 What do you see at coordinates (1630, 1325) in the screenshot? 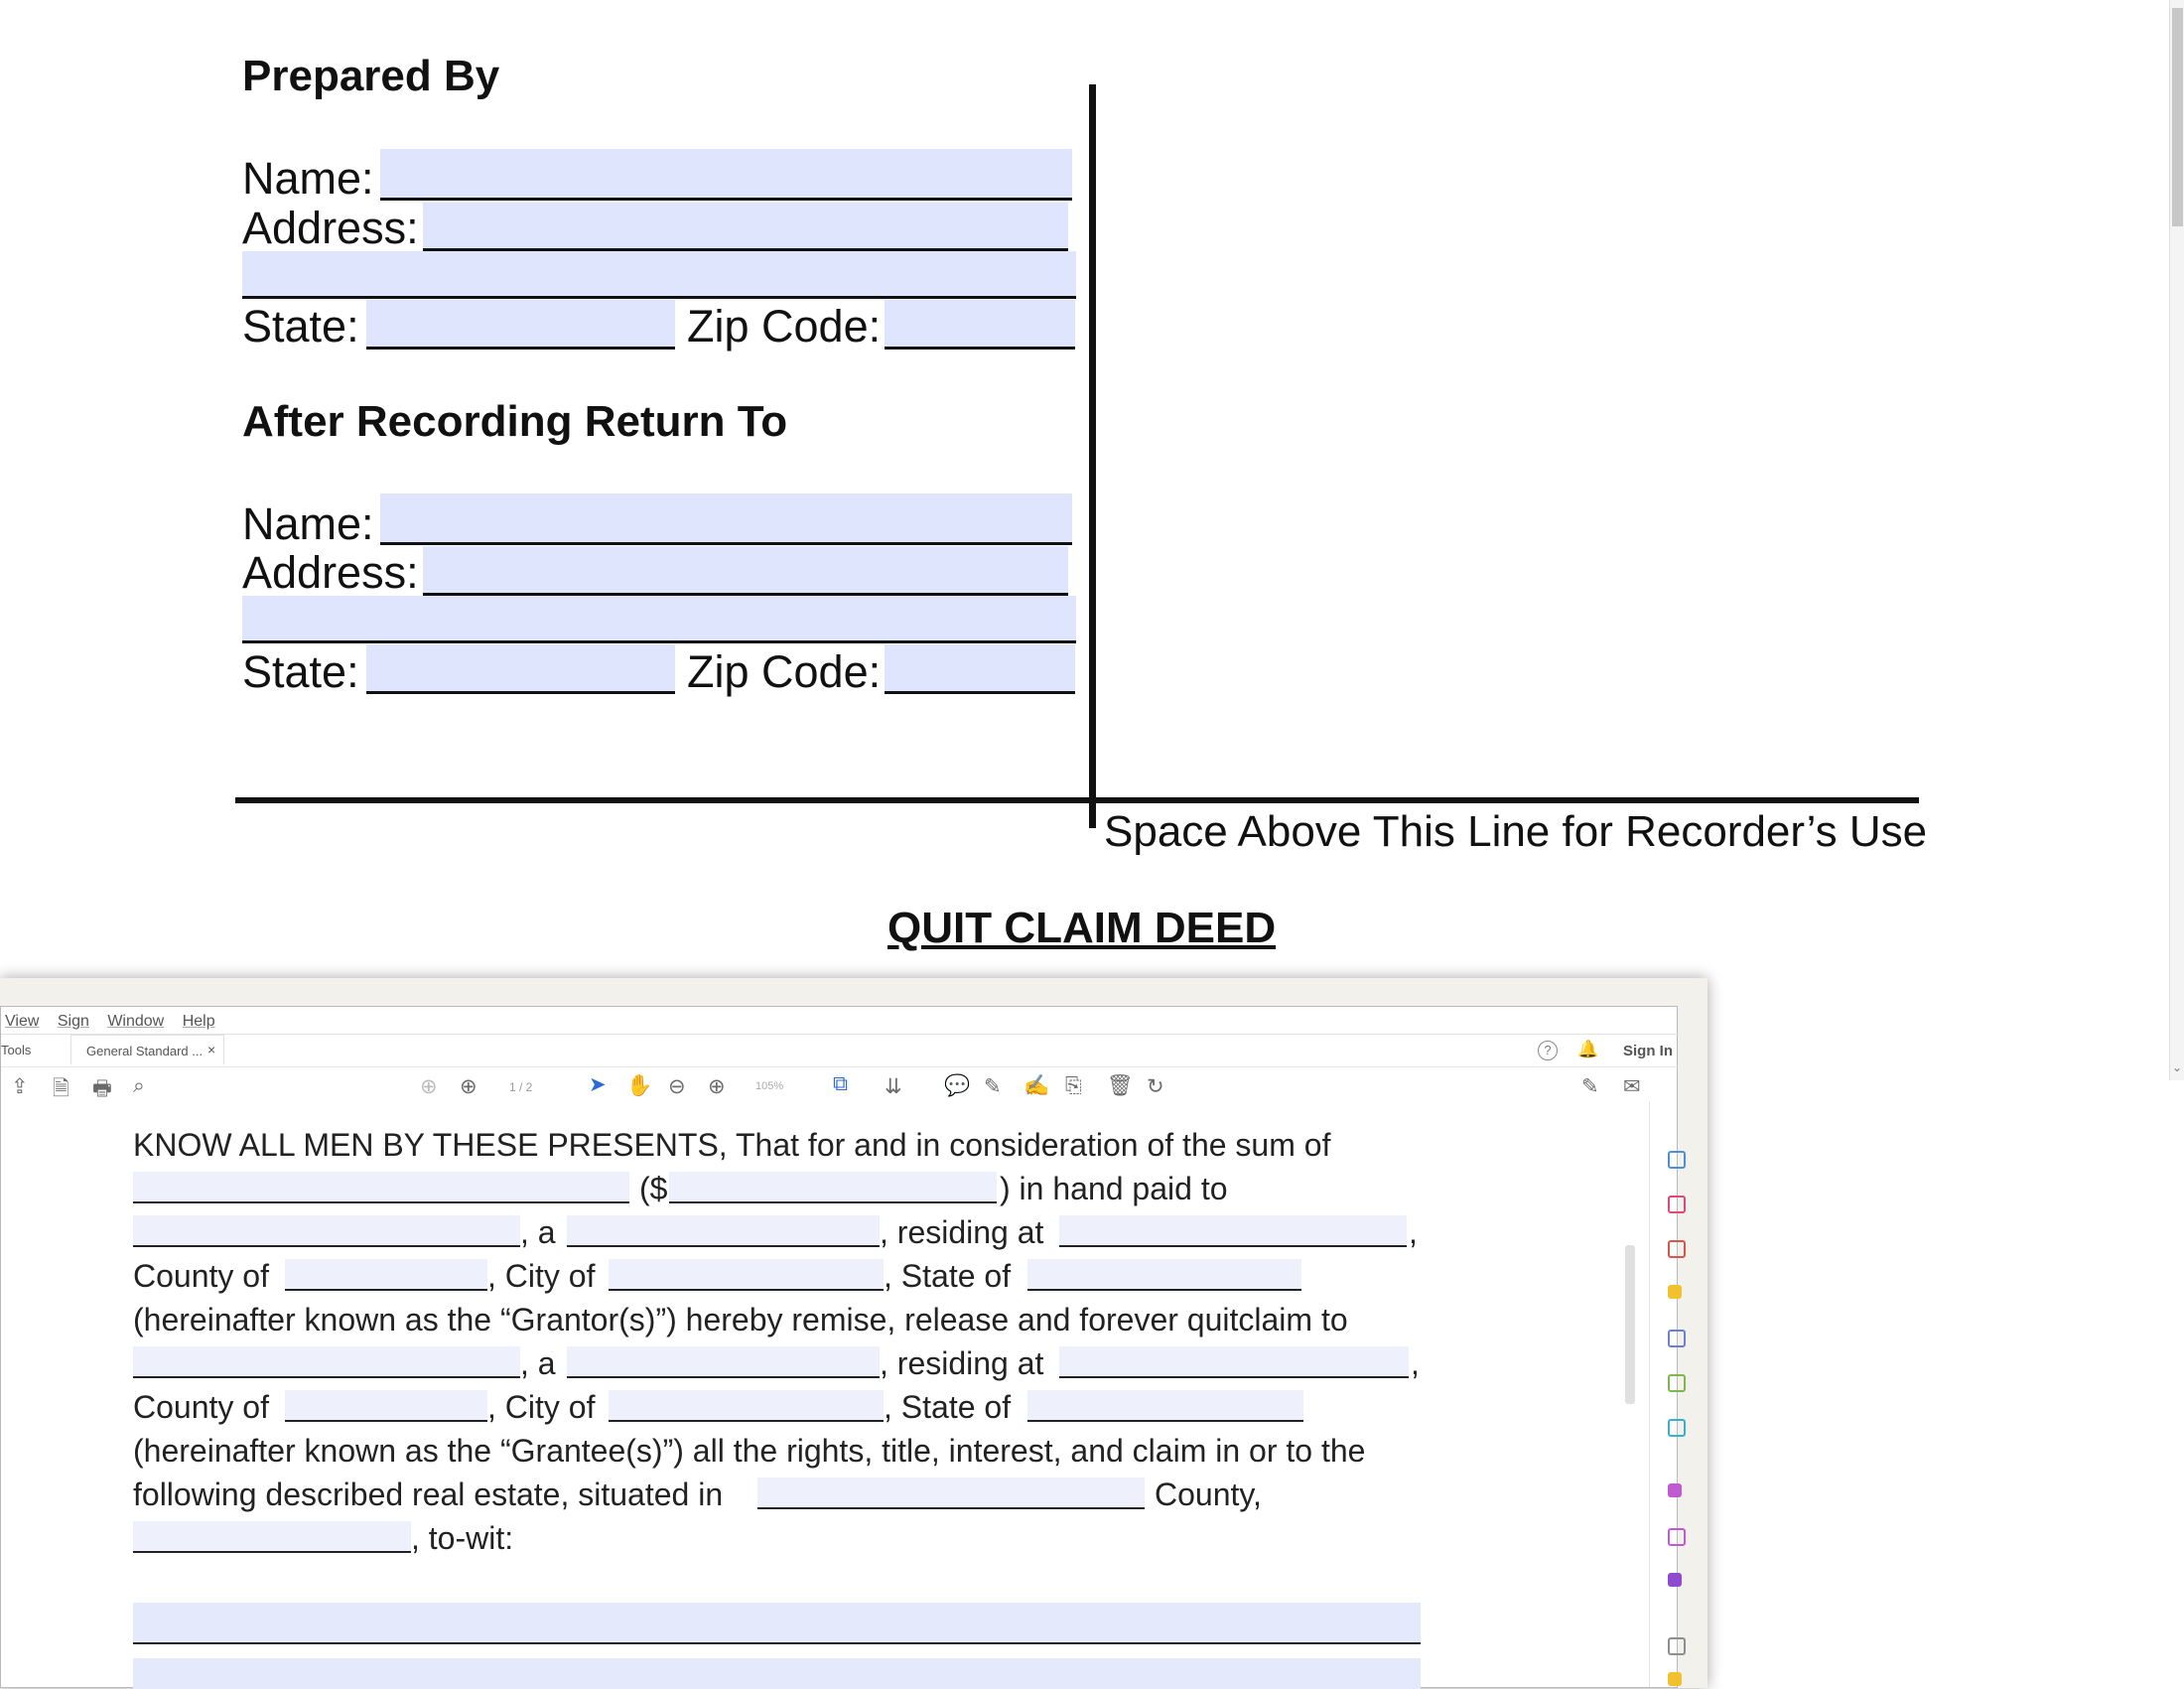
I see `viewer-scrollbar-thumb` at bounding box center [1630, 1325].